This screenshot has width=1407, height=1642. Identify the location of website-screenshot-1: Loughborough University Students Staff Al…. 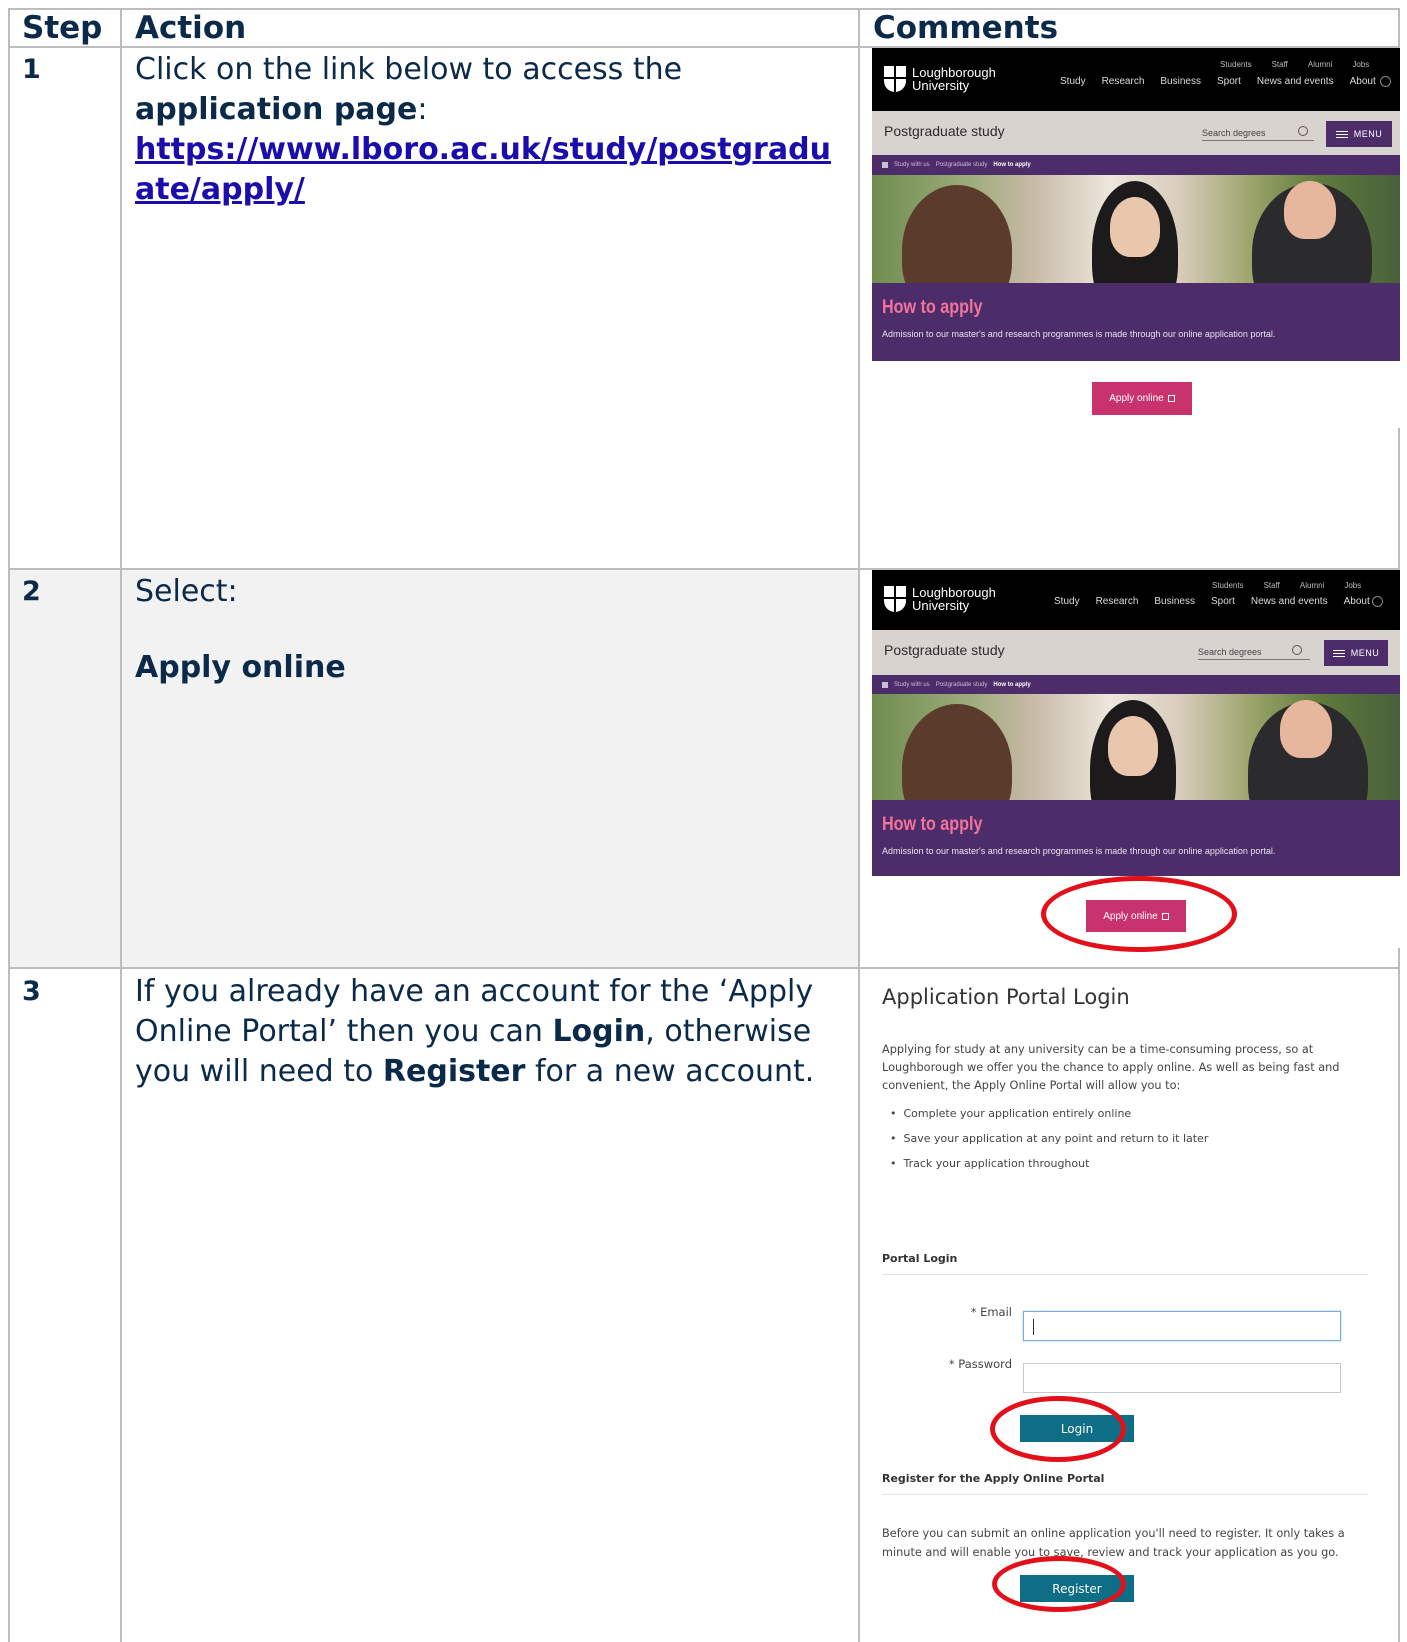
(1136, 238).